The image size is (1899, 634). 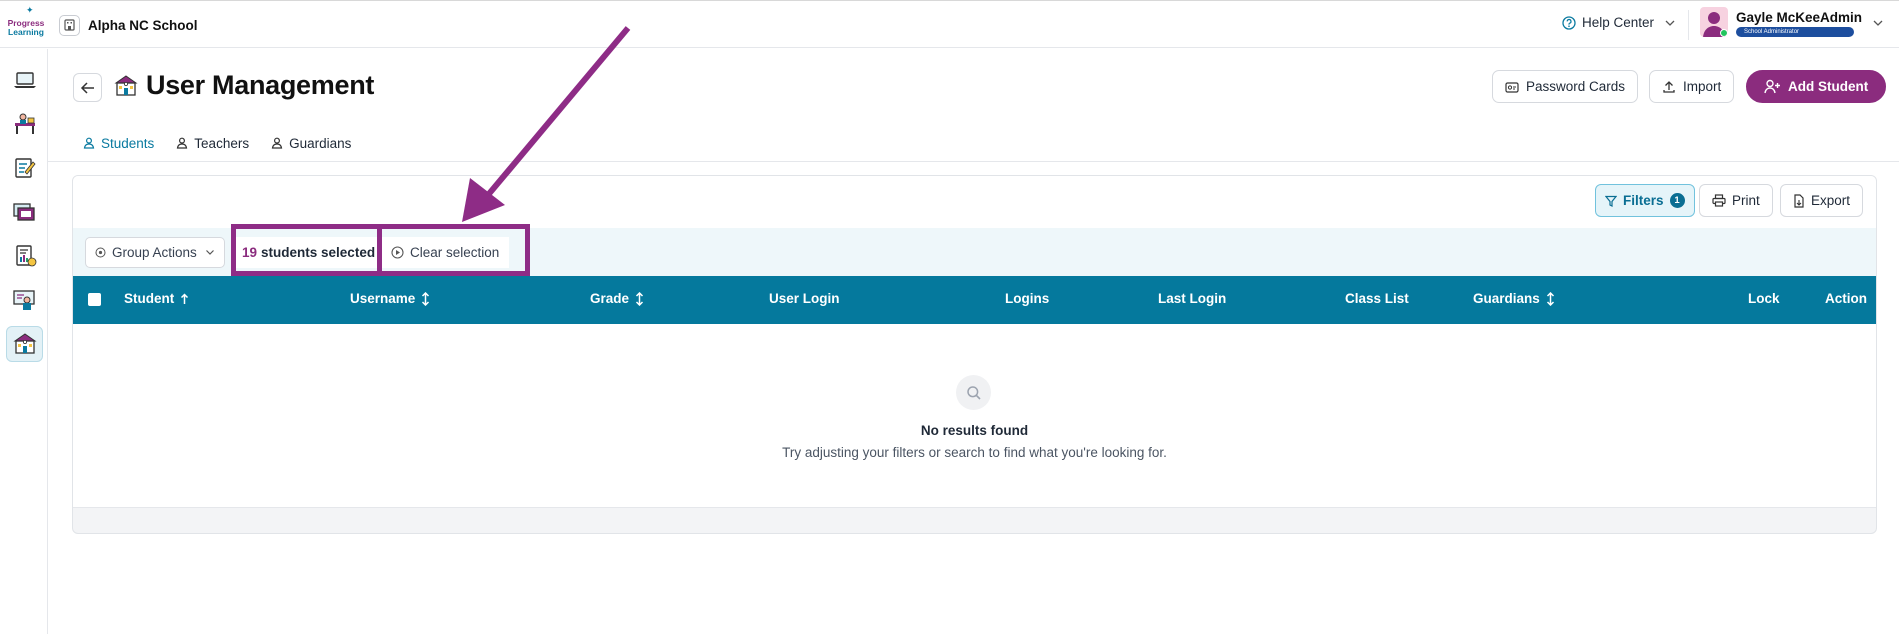 What do you see at coordinates (1611, 201) in the screenshot?
I see `filter-icon` at bounding box center [1611, 201].